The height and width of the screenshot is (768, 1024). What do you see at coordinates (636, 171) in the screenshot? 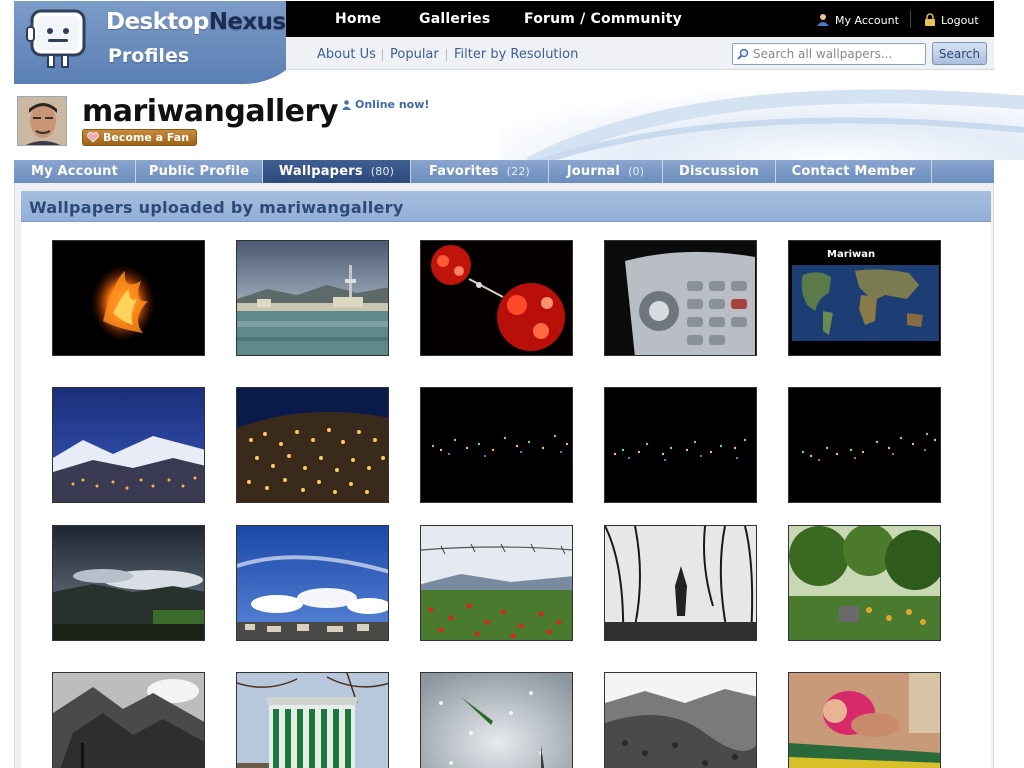
I see `tab-count: (0)` at bounding box center [636, 171].